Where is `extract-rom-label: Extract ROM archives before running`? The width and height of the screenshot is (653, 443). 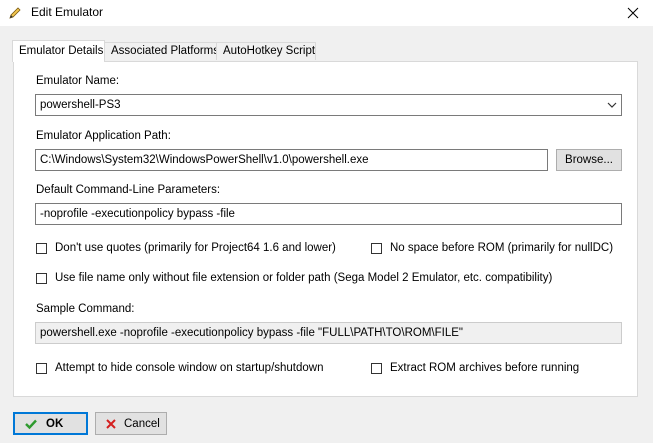
extract-rom-label: Extract ROM archives before running is located at coordinates (485, 368).